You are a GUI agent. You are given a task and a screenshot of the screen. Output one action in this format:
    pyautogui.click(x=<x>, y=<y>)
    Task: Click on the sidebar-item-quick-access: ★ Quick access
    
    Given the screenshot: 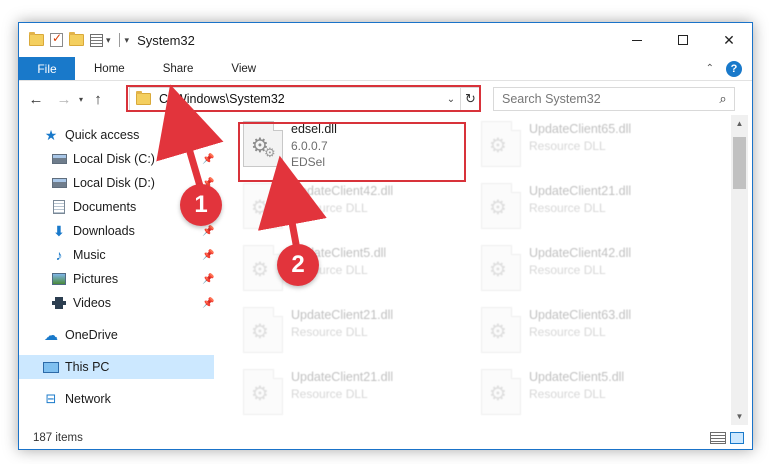 What is the action you would take?
    pyautogui.click(x=116, y=135)
    